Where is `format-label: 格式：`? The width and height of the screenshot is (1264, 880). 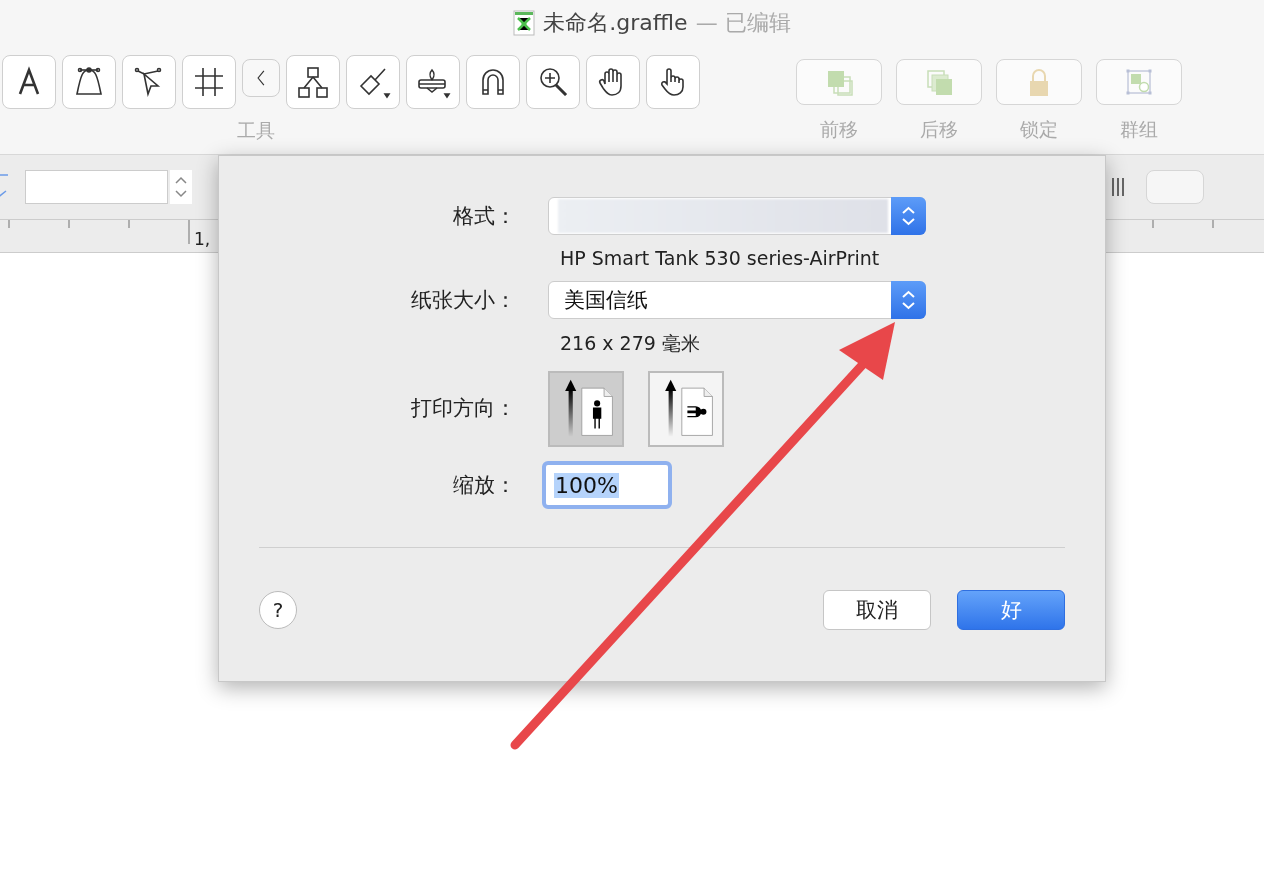 format-label: 格式： is located at coordinates (484, 216).